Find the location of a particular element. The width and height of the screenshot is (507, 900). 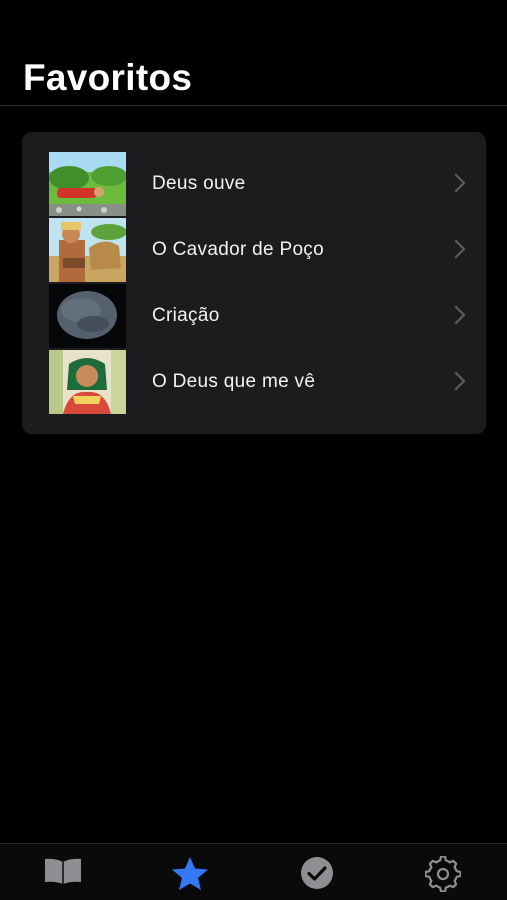

gear-icon is located at coordinates (443, 874).